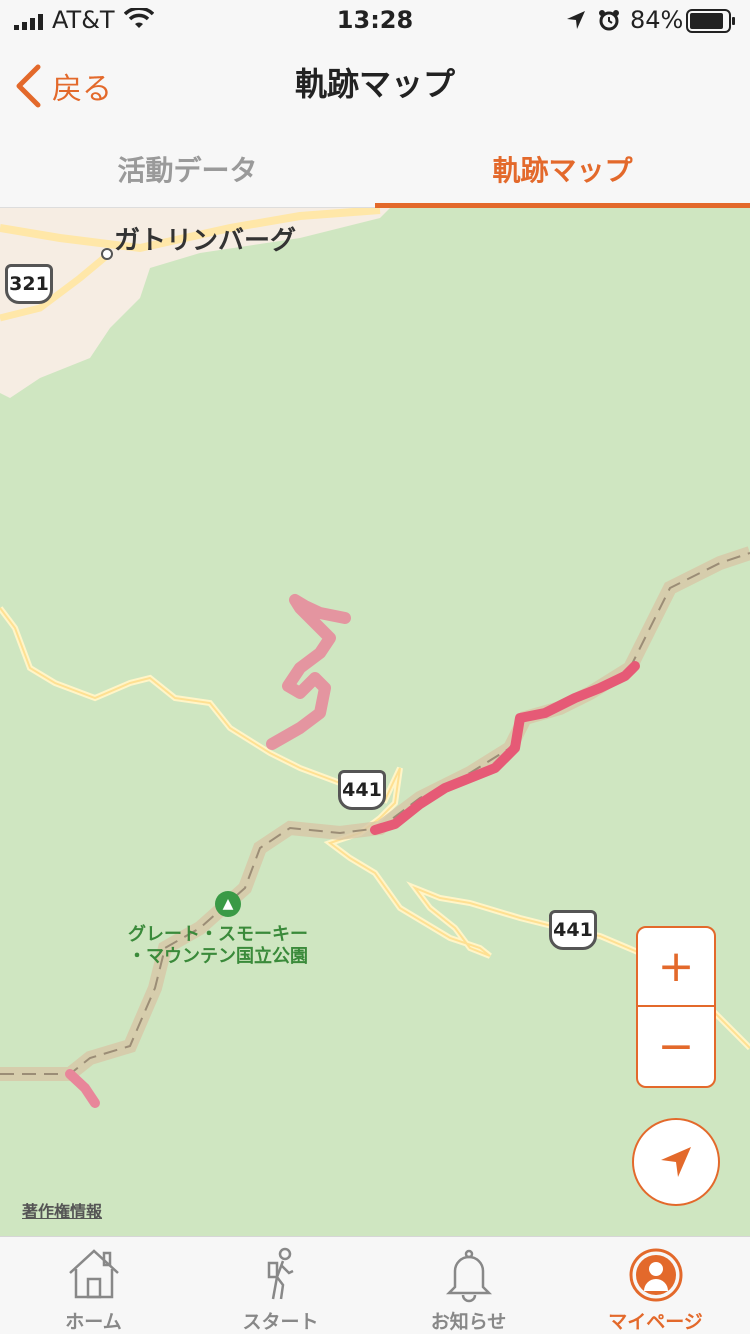 This screenshot has width=750, height=1334. What do you see at coordinates (375, 21) in the screenshot?
I see `status-bar: AT&T 13:28 84%` at bounding box center [375, 21].